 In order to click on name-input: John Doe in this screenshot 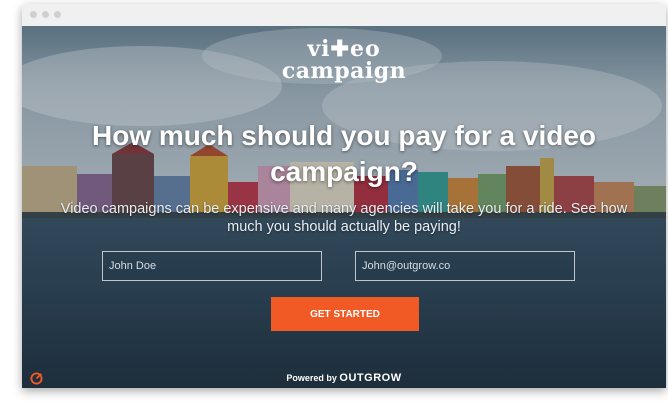, I will do `click(212, 266)`.